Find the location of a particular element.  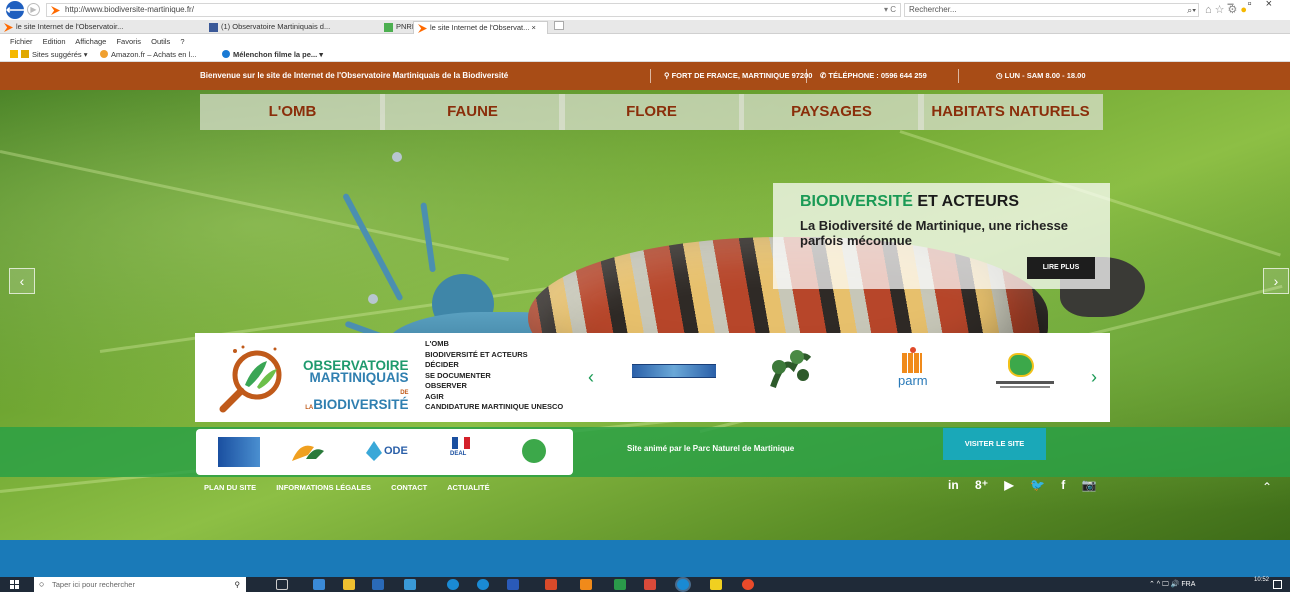

sticky-notes-icon is located at coordinates (716, 584).